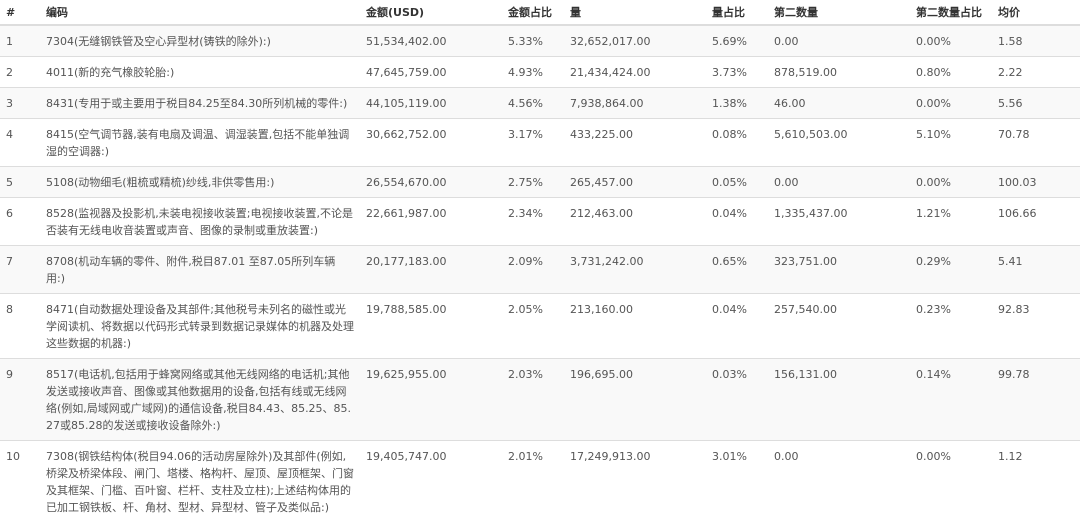 The width and height of the screenshot is (1080, 532). What do you see at coordinates (533, 72) in the screenshot?
I see `row-amount-share: 4.93%` at bounding box center [533, 72].